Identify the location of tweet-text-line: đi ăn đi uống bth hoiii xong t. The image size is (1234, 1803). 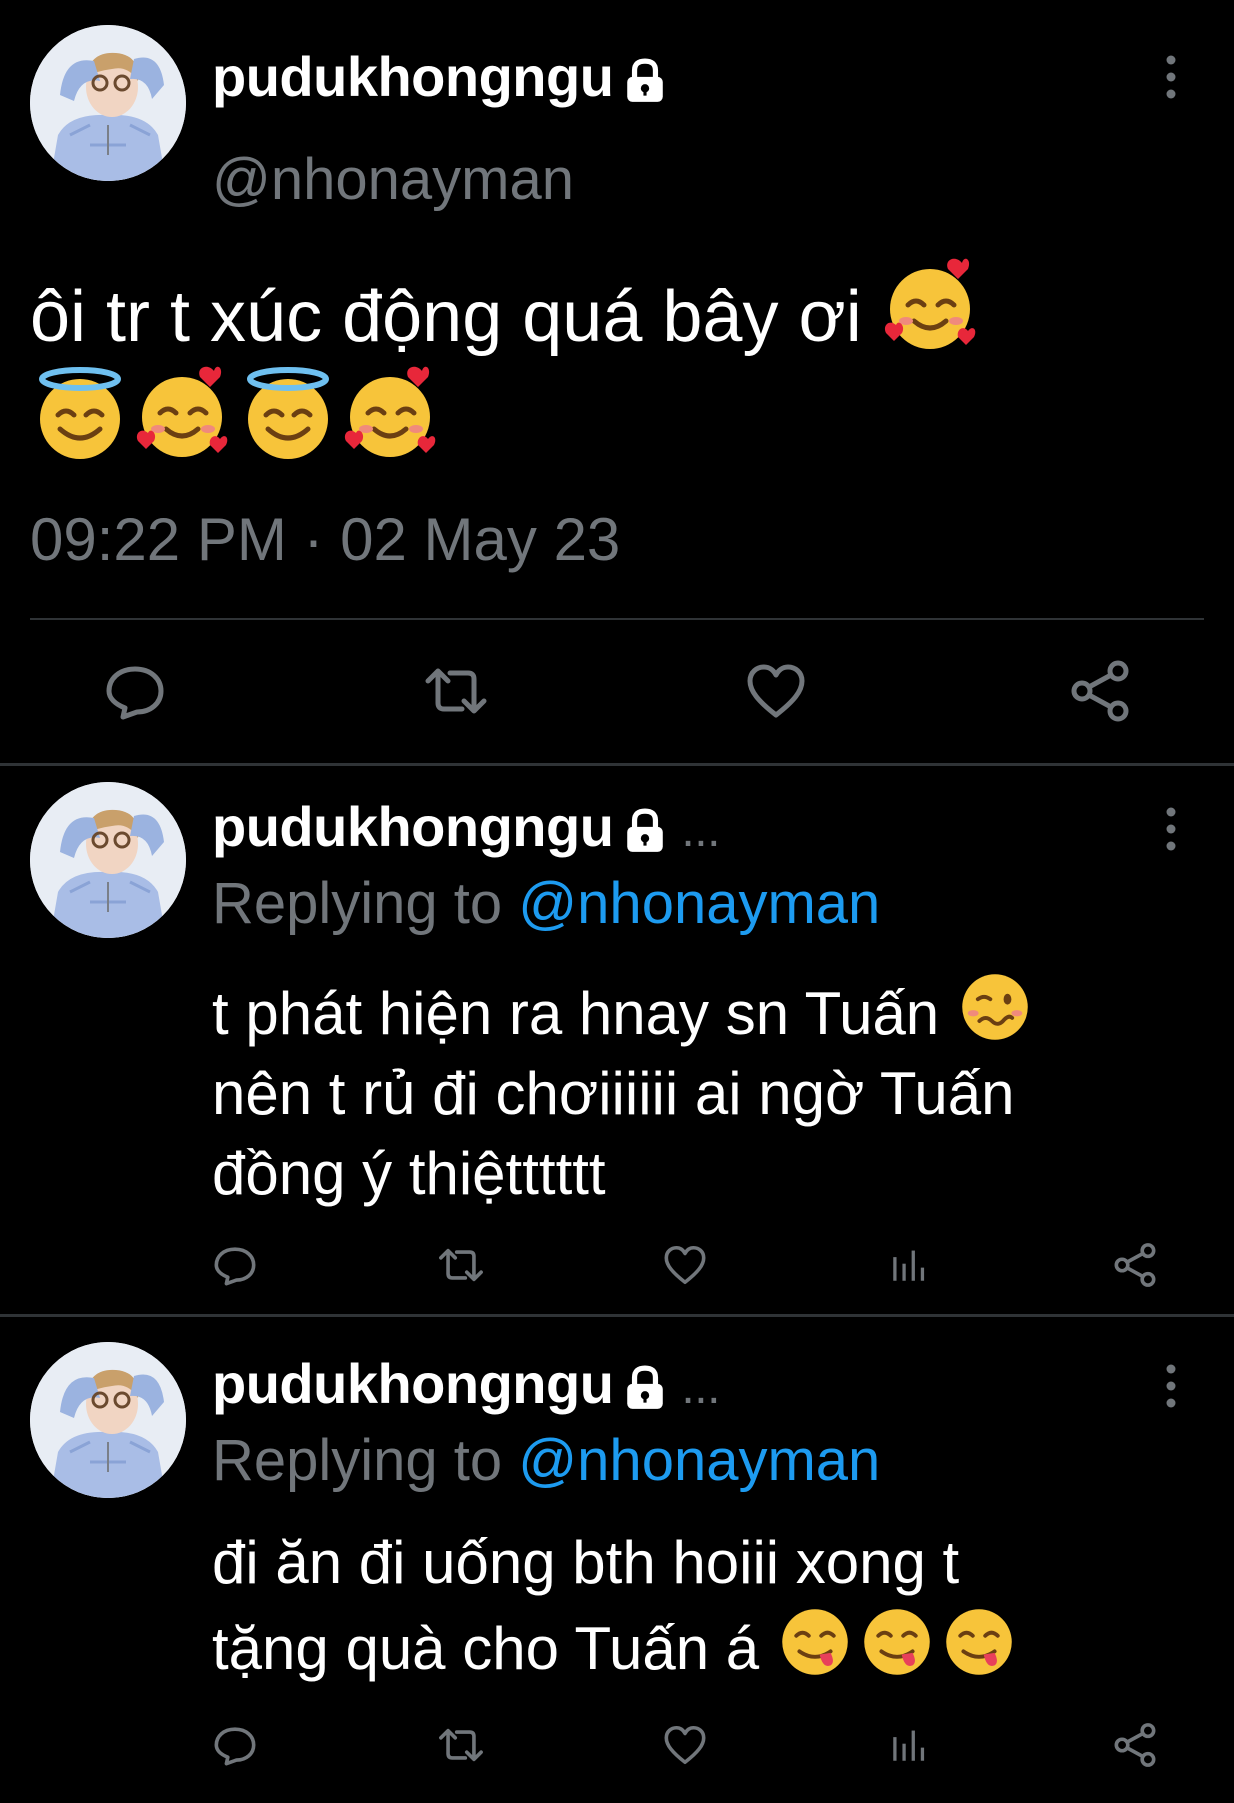
(586, 1562).